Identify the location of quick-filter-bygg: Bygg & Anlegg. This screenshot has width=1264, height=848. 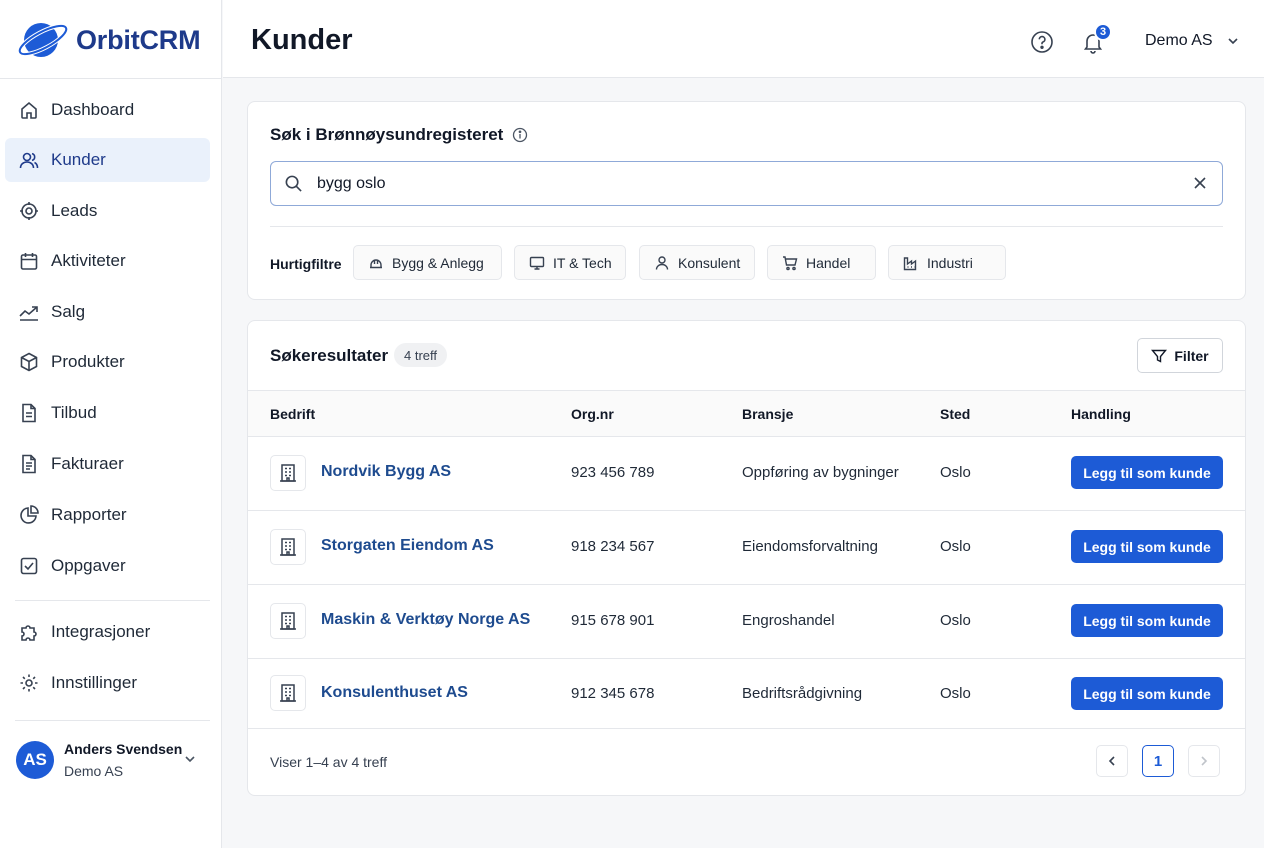
(427, 262).